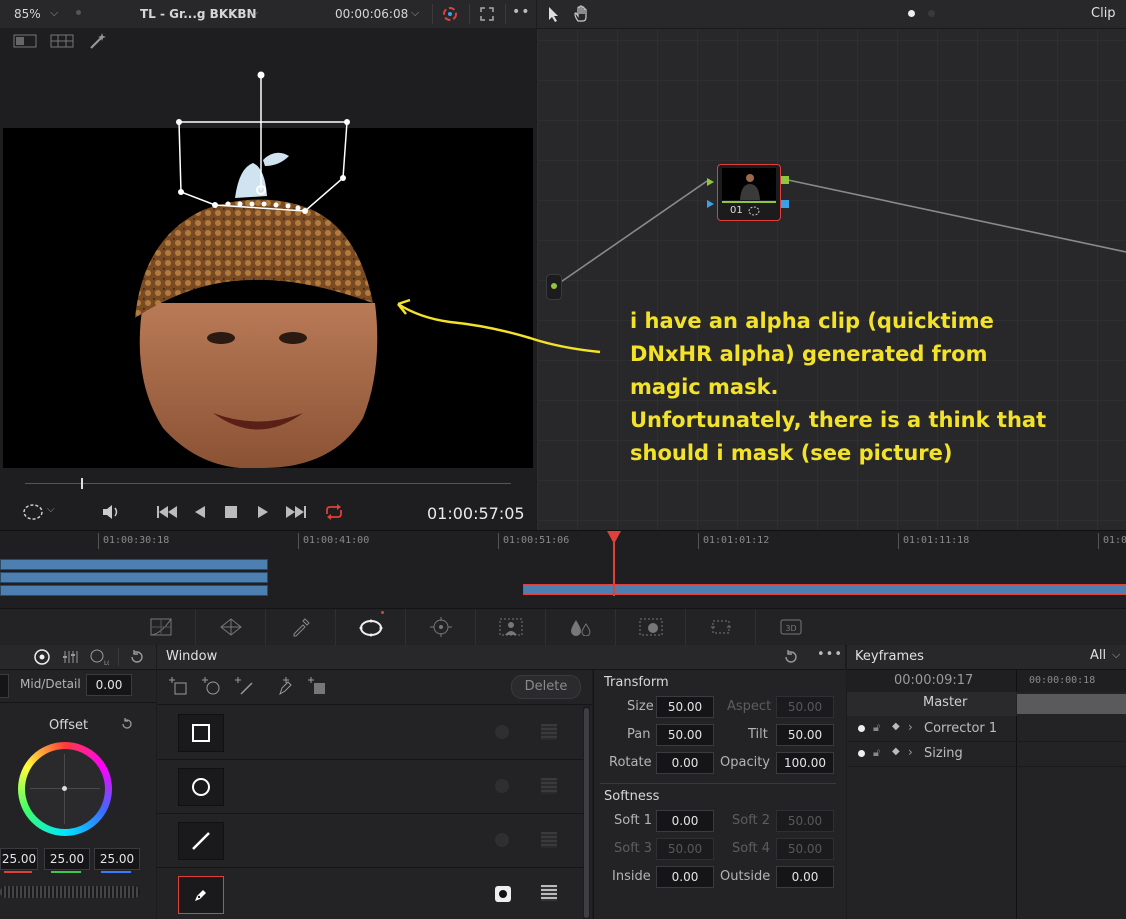 Image resolution: width=1126 pixels, height=919 pixels. Describe the element at coordinates (614, 537) in the screenshot. I see `playhead-marker` at that location.